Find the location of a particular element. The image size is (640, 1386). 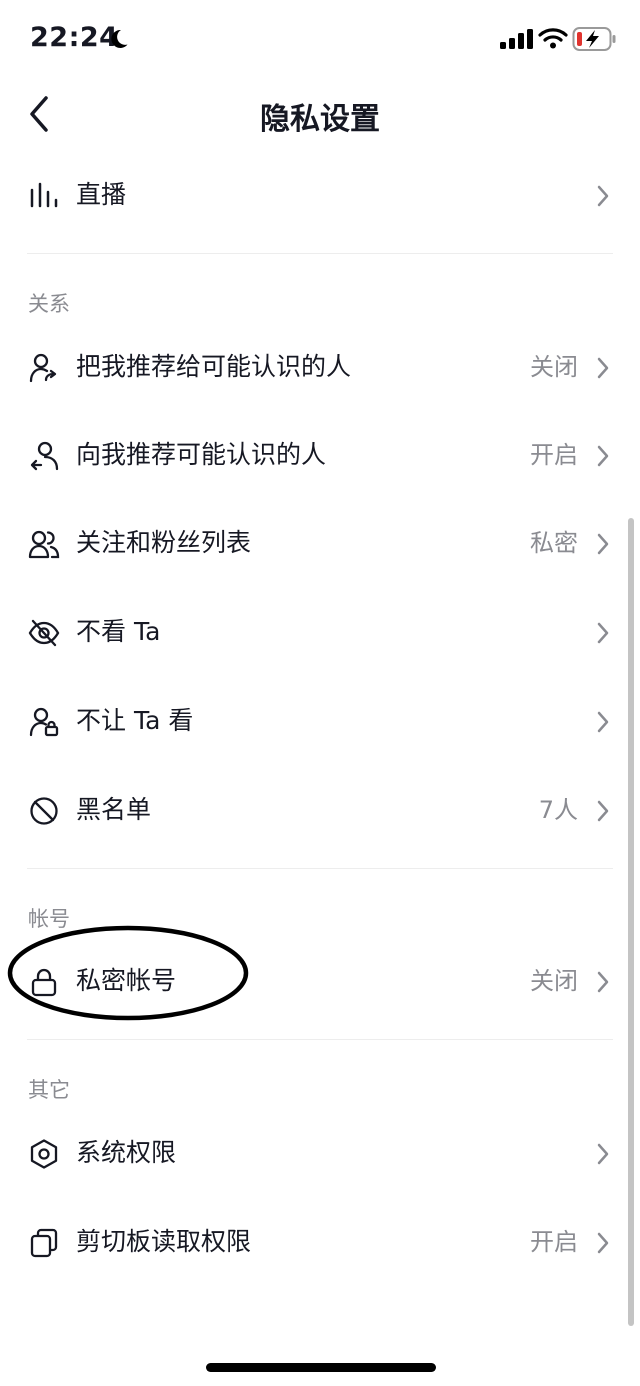

clipboard-icon is located at coordinates (44, 1243).